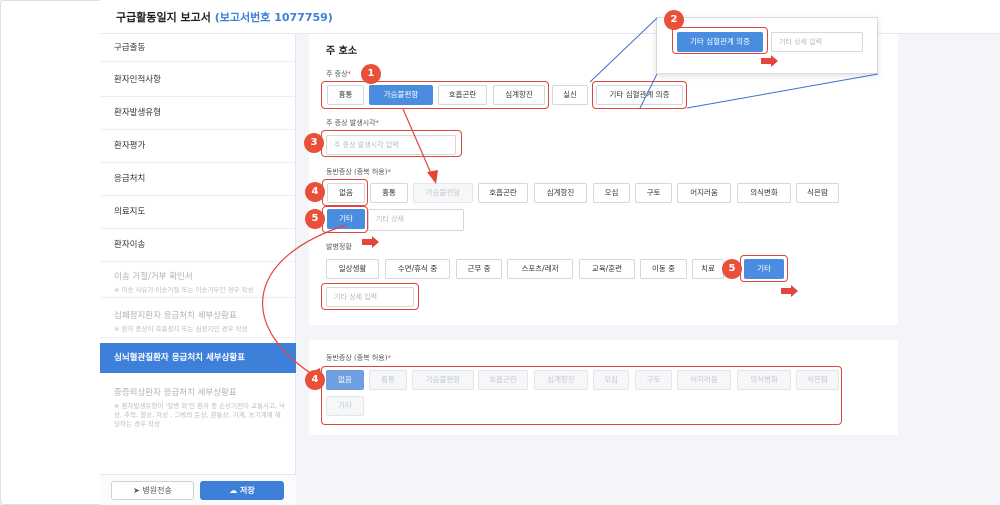 This screenshot has height=505, width=1000. What do you see at coordinates (479, 269) in the screenshot?
I see `situation-option-work: 근무 중` at bounding box center [479, 269].